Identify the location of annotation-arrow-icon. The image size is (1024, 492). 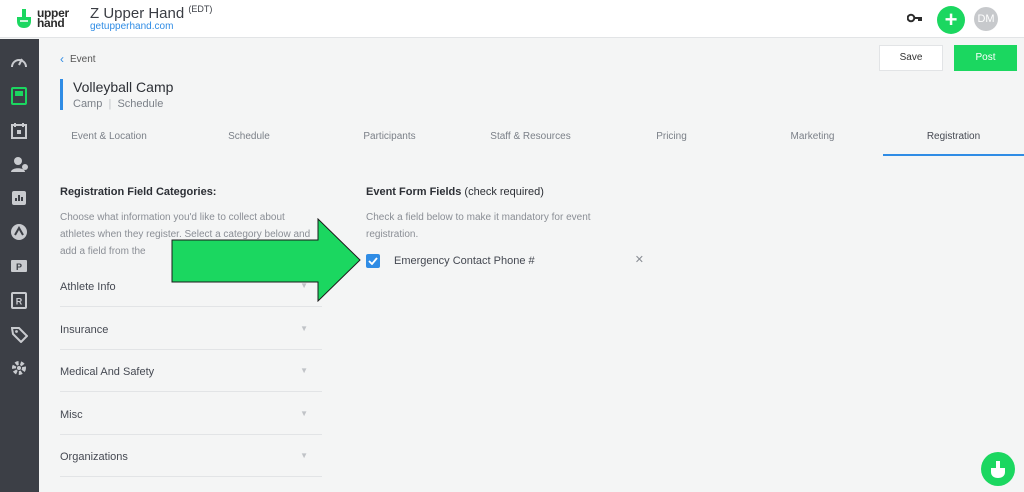
(266, 260).